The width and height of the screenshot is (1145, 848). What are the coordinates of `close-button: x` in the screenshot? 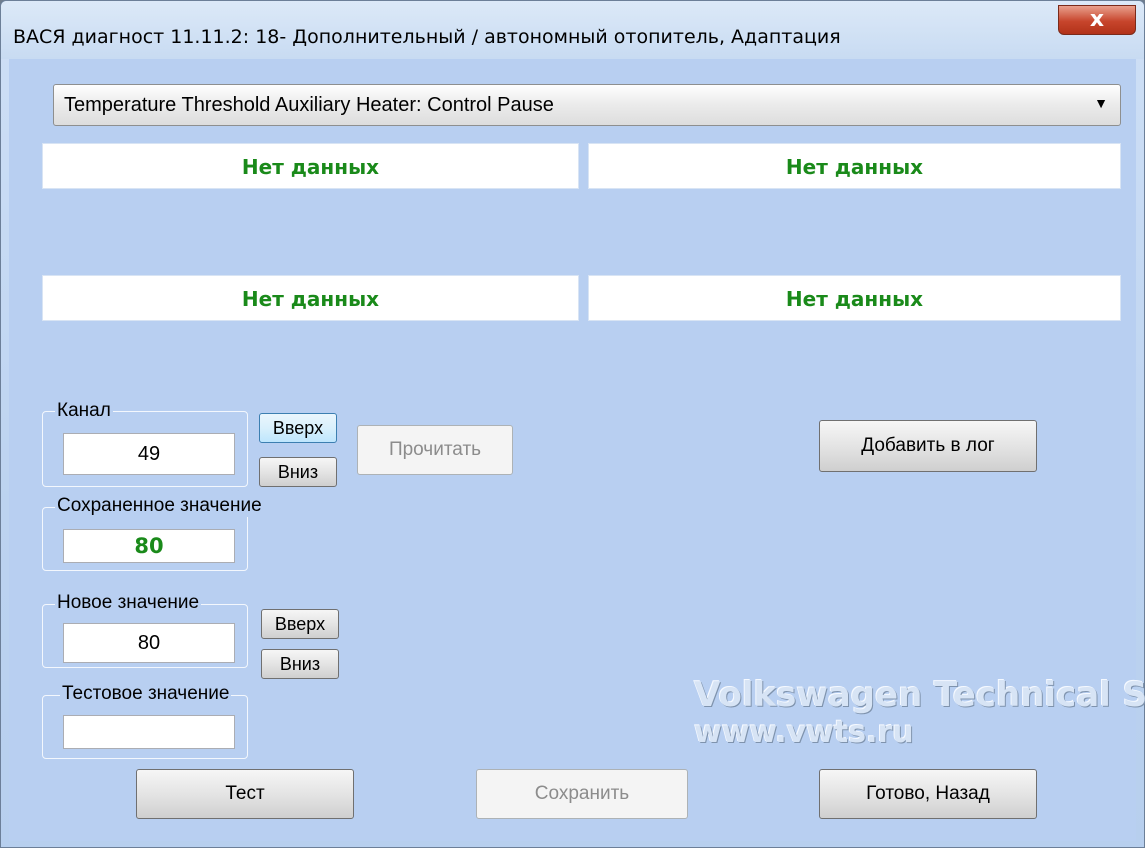 It's located at (1097, 20).